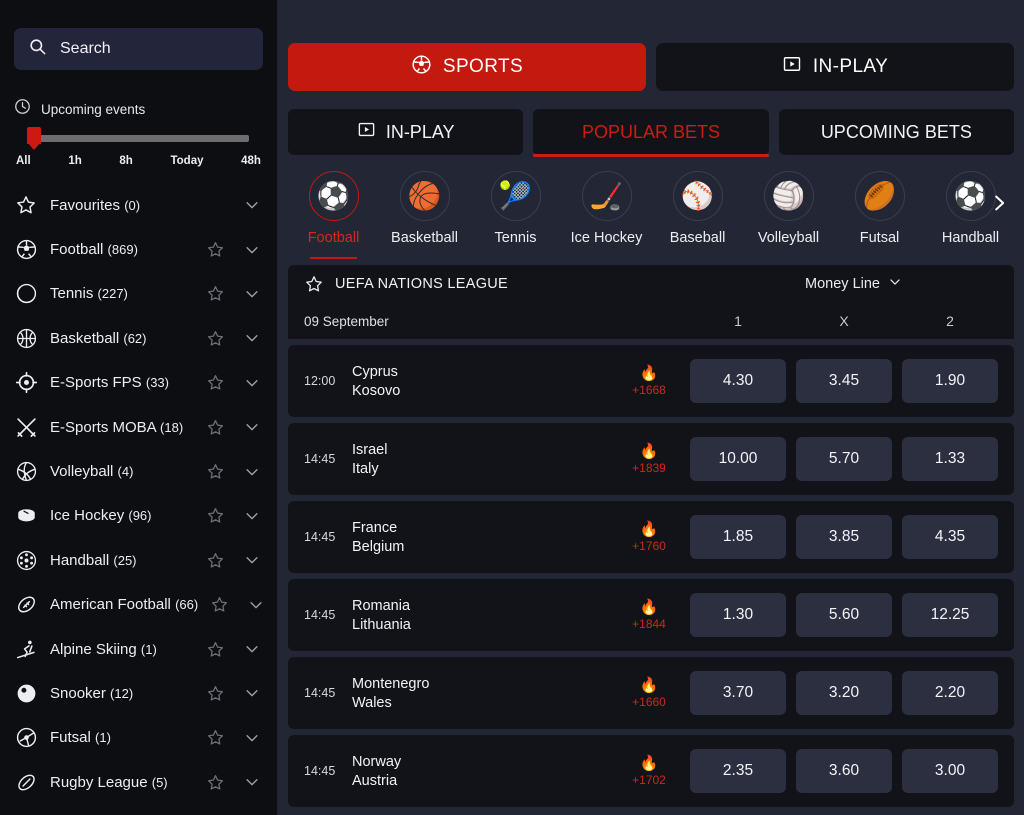 This screenshot has width=1024, height=815. What do you see at coordinates (738, 459) in the screenshot?
I see `odd-button-1: 10.00` at bounding box center [738, 459].